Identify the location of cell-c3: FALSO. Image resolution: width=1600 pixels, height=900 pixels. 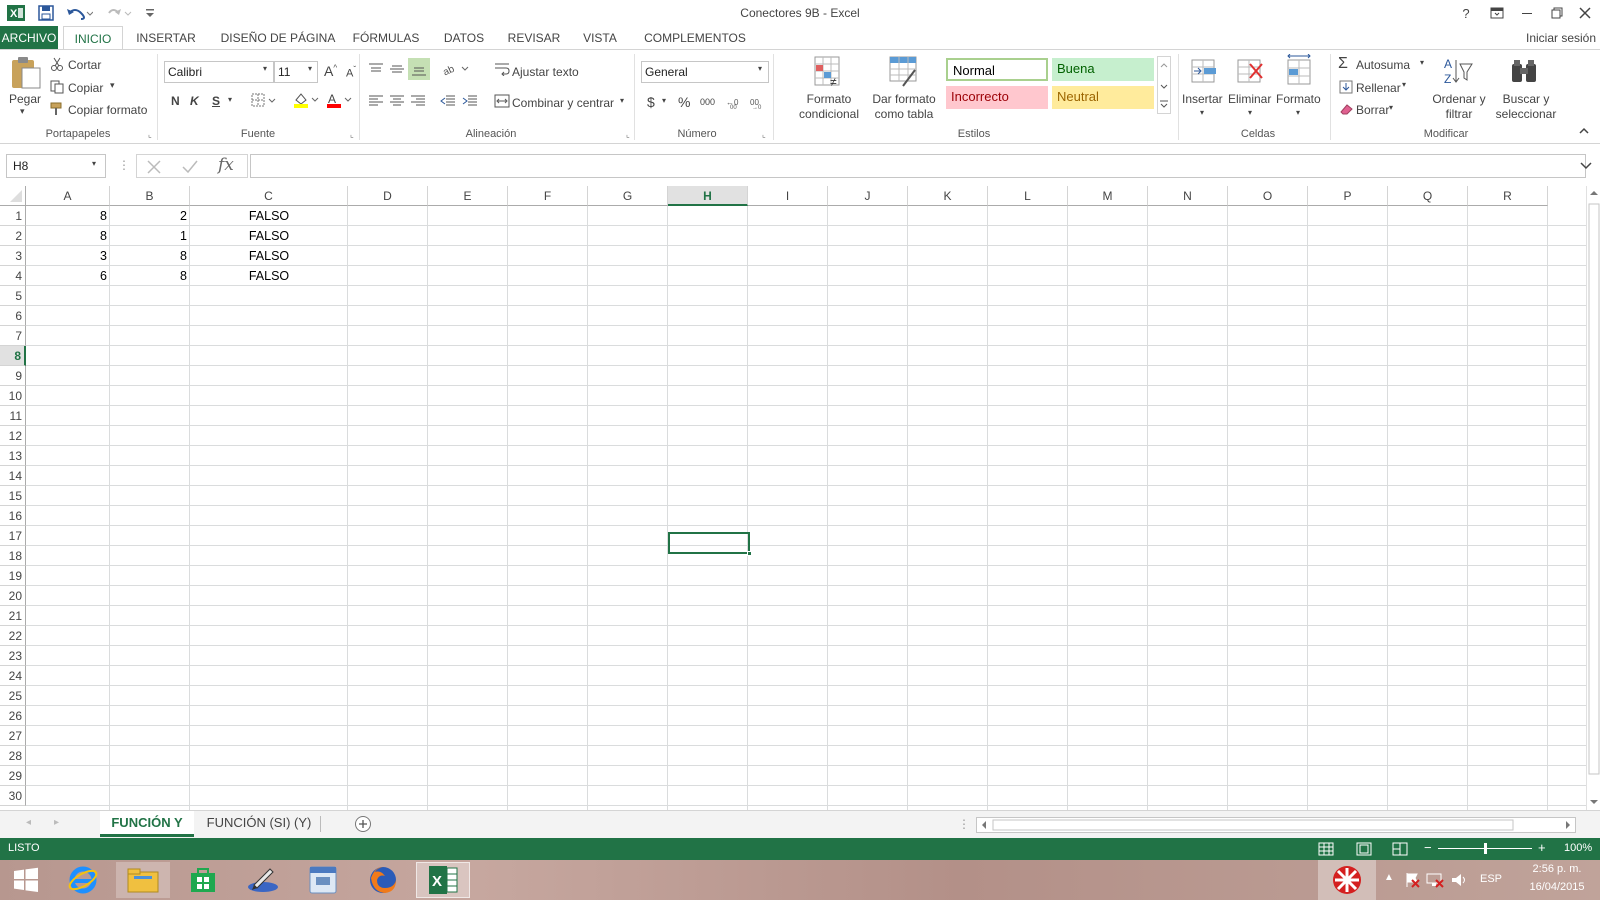
(269, 256).